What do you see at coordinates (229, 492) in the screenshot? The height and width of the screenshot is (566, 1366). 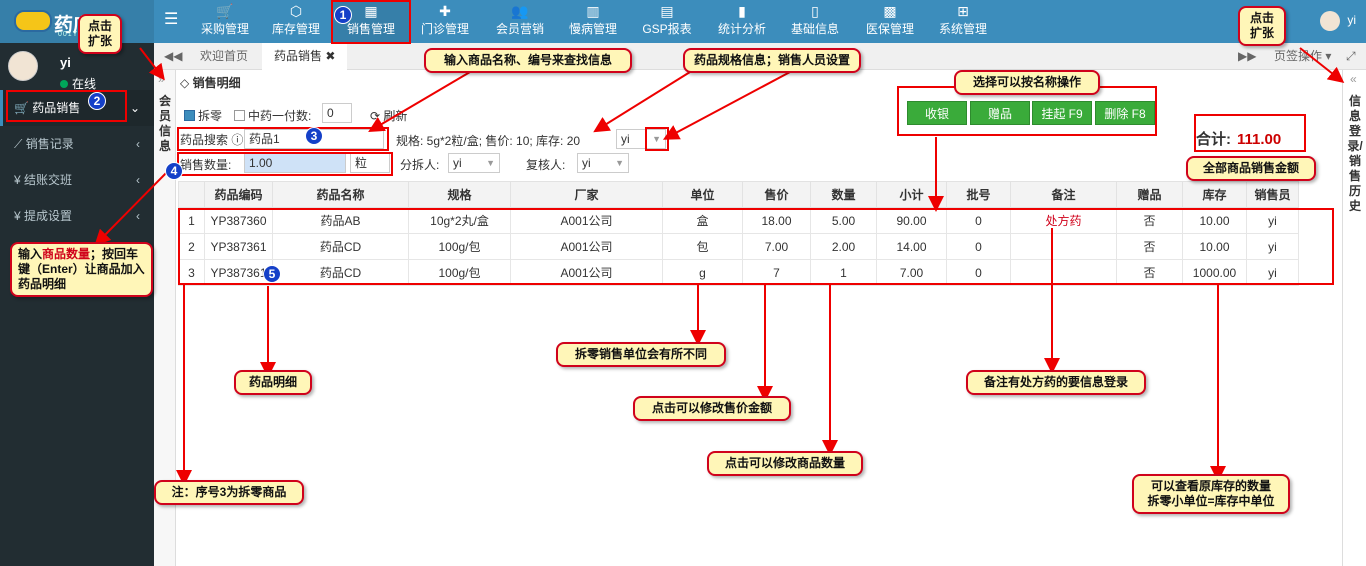 I see `note-seq3: 注：序号3为拆零商品` at bounding box center [229, 492].